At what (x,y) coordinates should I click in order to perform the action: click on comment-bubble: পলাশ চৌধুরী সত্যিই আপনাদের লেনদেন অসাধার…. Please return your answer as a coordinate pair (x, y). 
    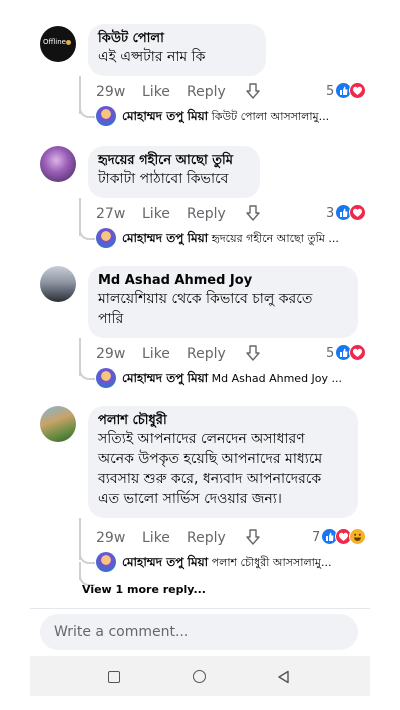
    Looking at the image, I should click on (223, 462).